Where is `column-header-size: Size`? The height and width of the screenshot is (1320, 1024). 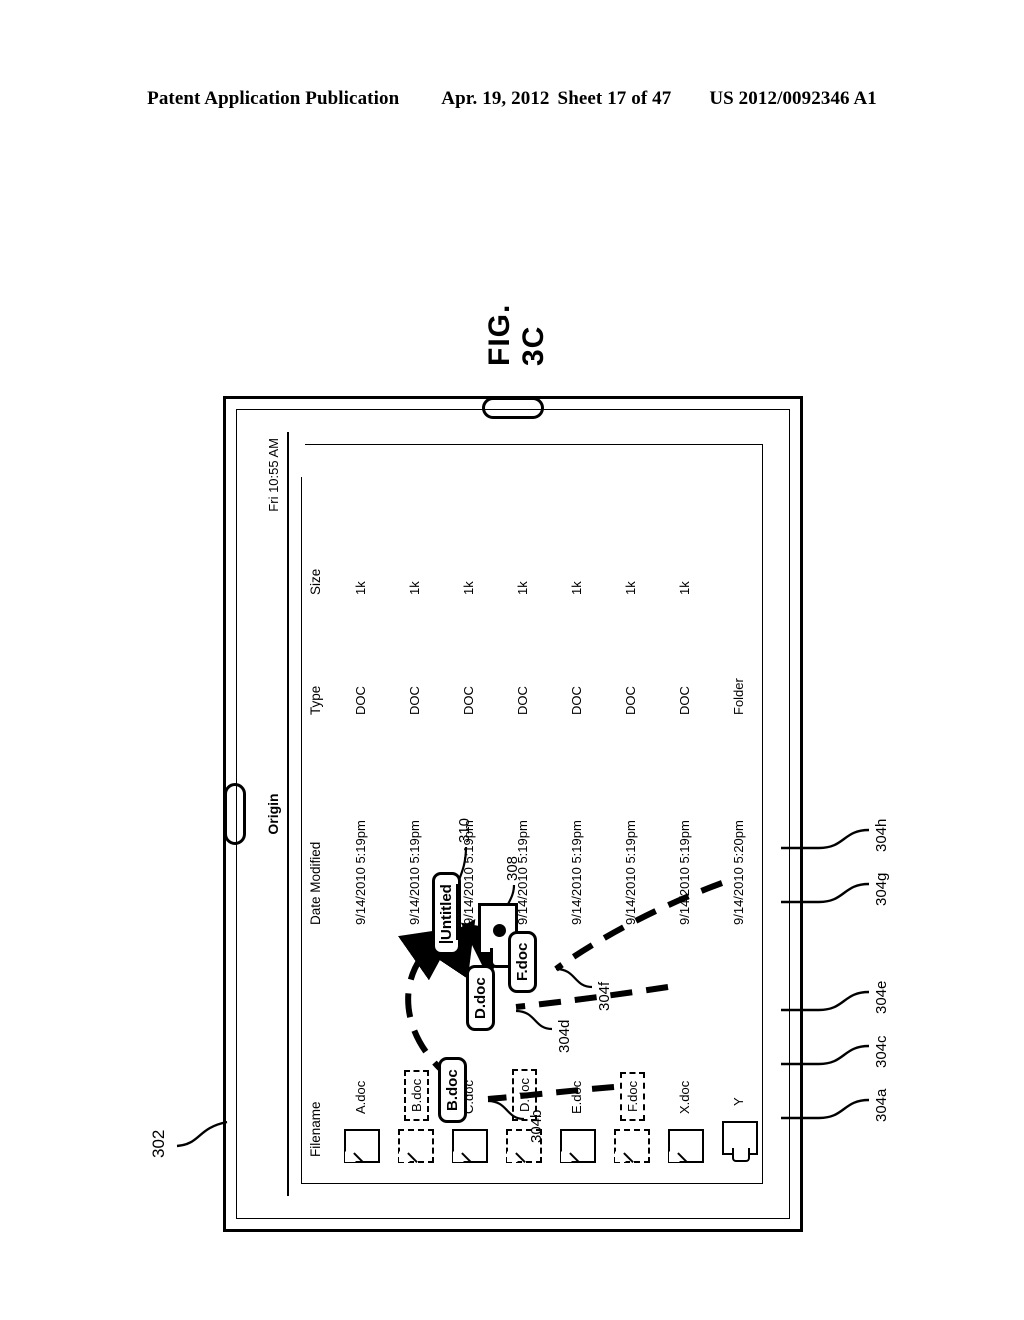 column-header-size: Size is located at coordinates (315, 582).